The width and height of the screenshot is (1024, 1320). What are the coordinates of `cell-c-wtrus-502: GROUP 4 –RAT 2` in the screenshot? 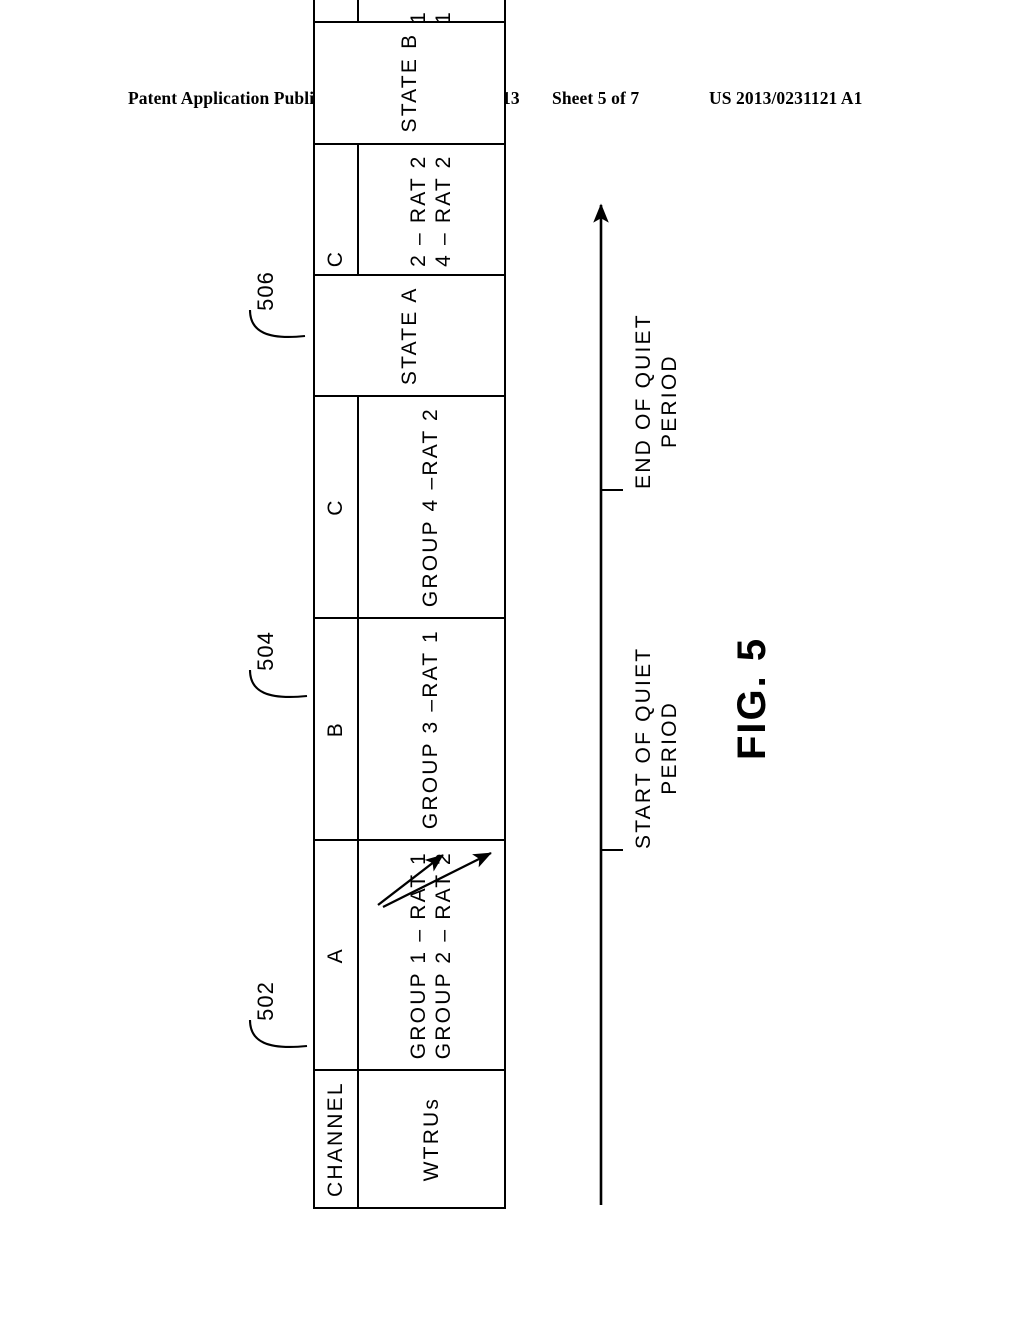 It's located at (431, 507).